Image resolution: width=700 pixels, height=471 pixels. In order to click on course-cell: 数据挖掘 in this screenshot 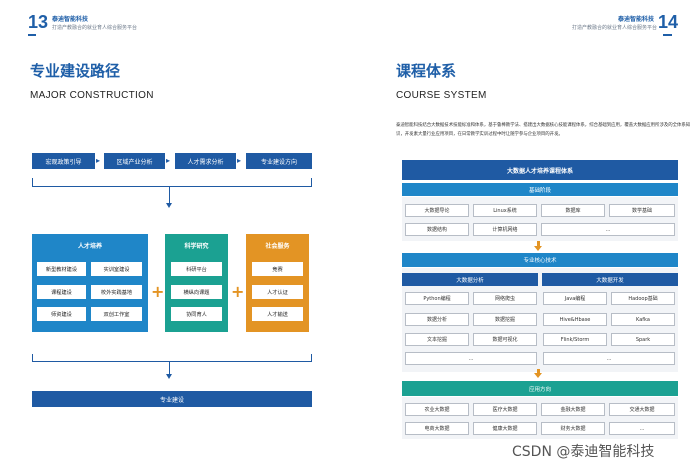, I will do `click(505, 319)`.